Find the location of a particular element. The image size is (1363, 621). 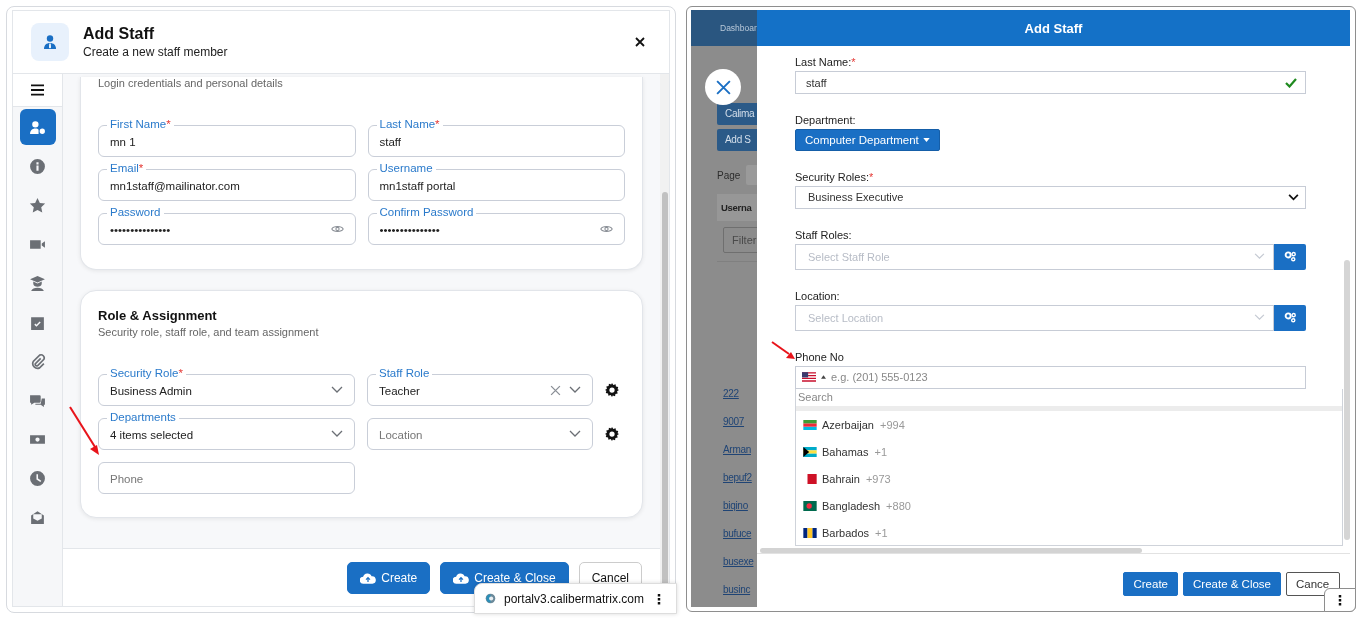

section-subtitle: Login credentials and personal details is located at coordinates (191, 83).